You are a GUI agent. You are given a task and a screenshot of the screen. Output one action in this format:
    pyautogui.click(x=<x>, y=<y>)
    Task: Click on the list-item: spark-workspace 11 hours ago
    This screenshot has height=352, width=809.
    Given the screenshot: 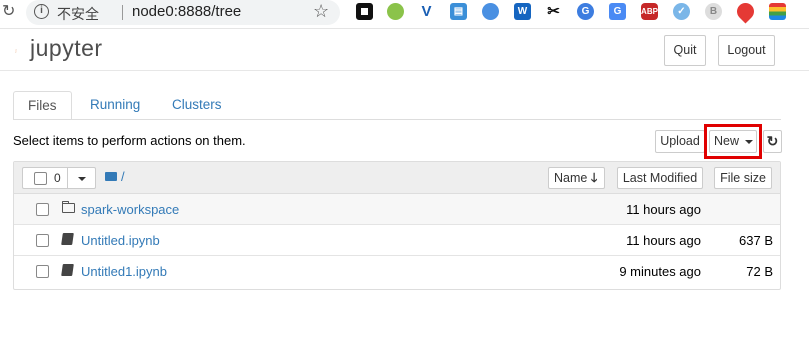 What is the action you would take?
    pyautogui.click(x=397, y=209)
    